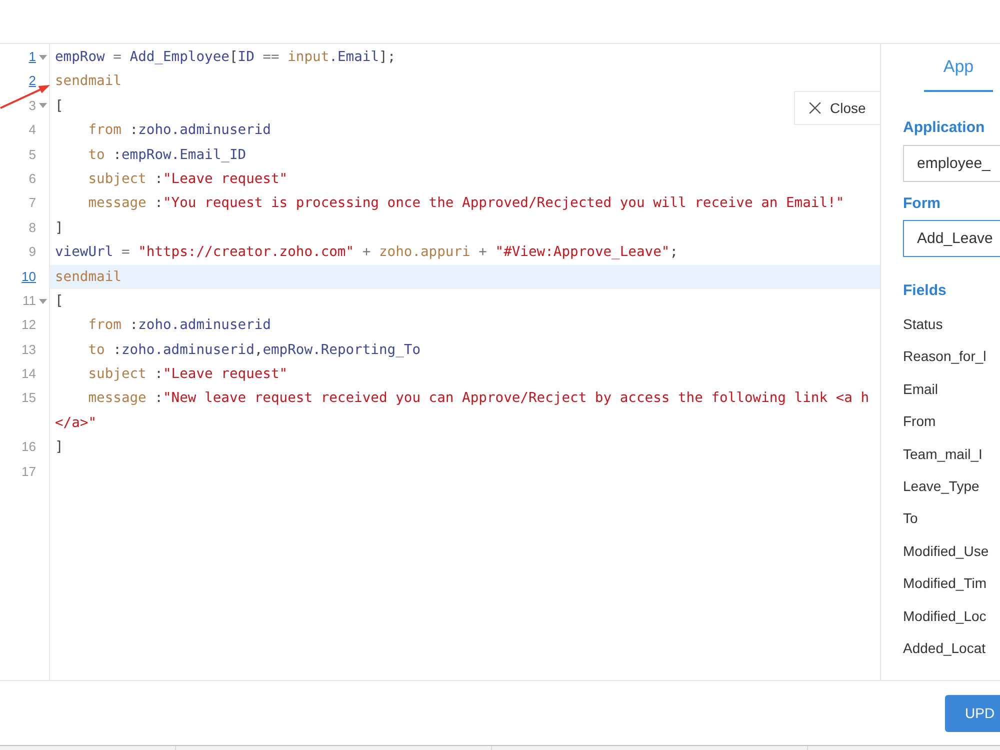 The image size is (1000, 750). What do you see at coordinates (166, 155) in the screenshot?
I see `code-line: to :empRow.Email_ID` at bounding box center [166, 155].